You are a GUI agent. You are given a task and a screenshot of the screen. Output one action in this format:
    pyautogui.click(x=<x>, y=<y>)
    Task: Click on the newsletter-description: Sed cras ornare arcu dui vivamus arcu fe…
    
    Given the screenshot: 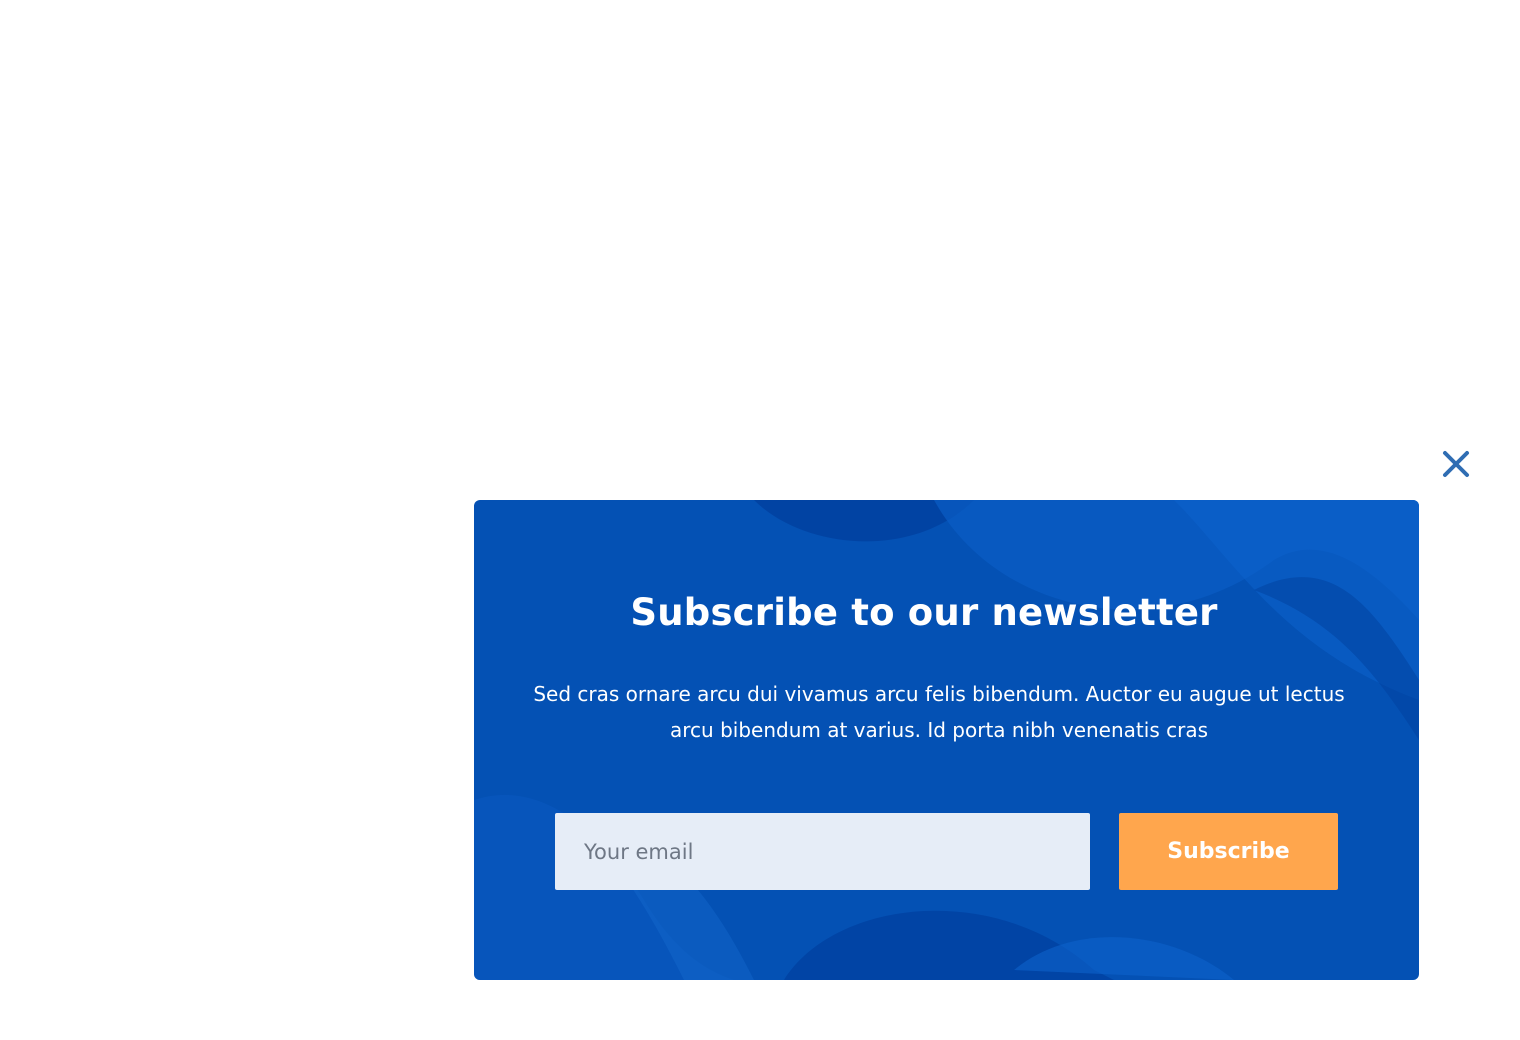 What is the action you would take?
    pyautogui.click(x=939, y=712)
    